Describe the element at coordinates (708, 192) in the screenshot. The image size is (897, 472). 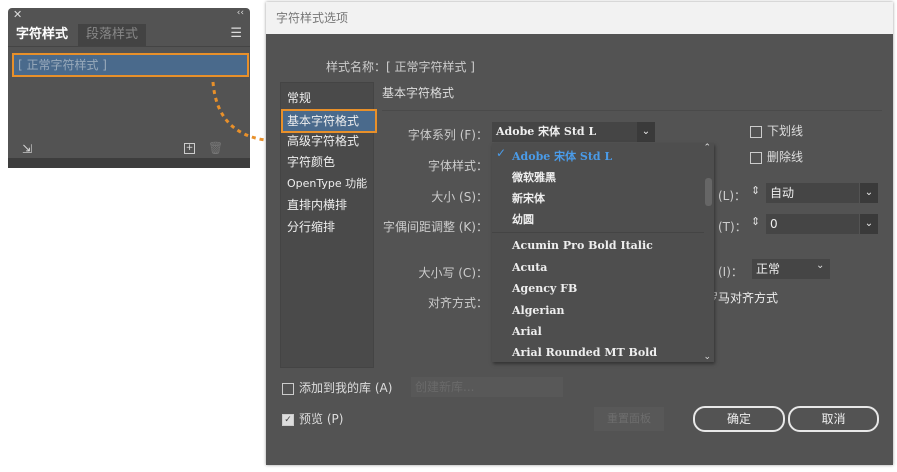
I see `scrollbar-thumb` at that location.